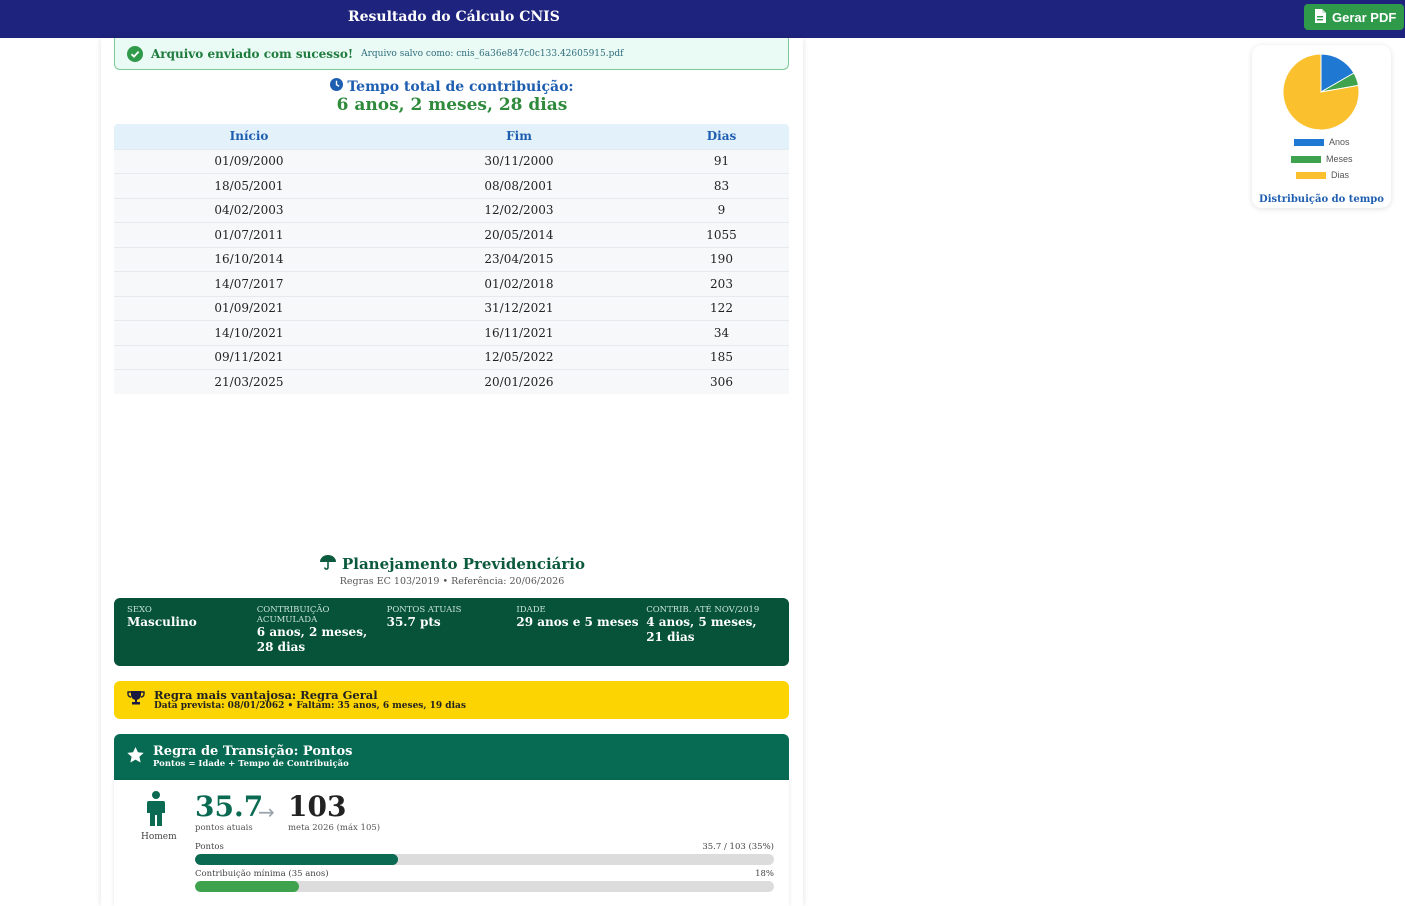  I want to click on table-row: 14/07/2017 01/02/2018 203, so click(451, 283).